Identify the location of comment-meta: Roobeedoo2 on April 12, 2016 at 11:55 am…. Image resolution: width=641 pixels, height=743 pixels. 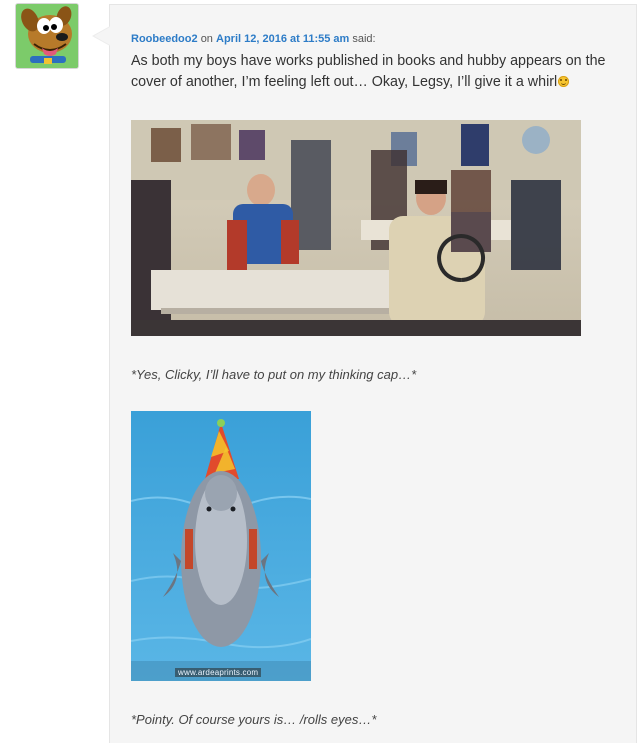
(253, 39).